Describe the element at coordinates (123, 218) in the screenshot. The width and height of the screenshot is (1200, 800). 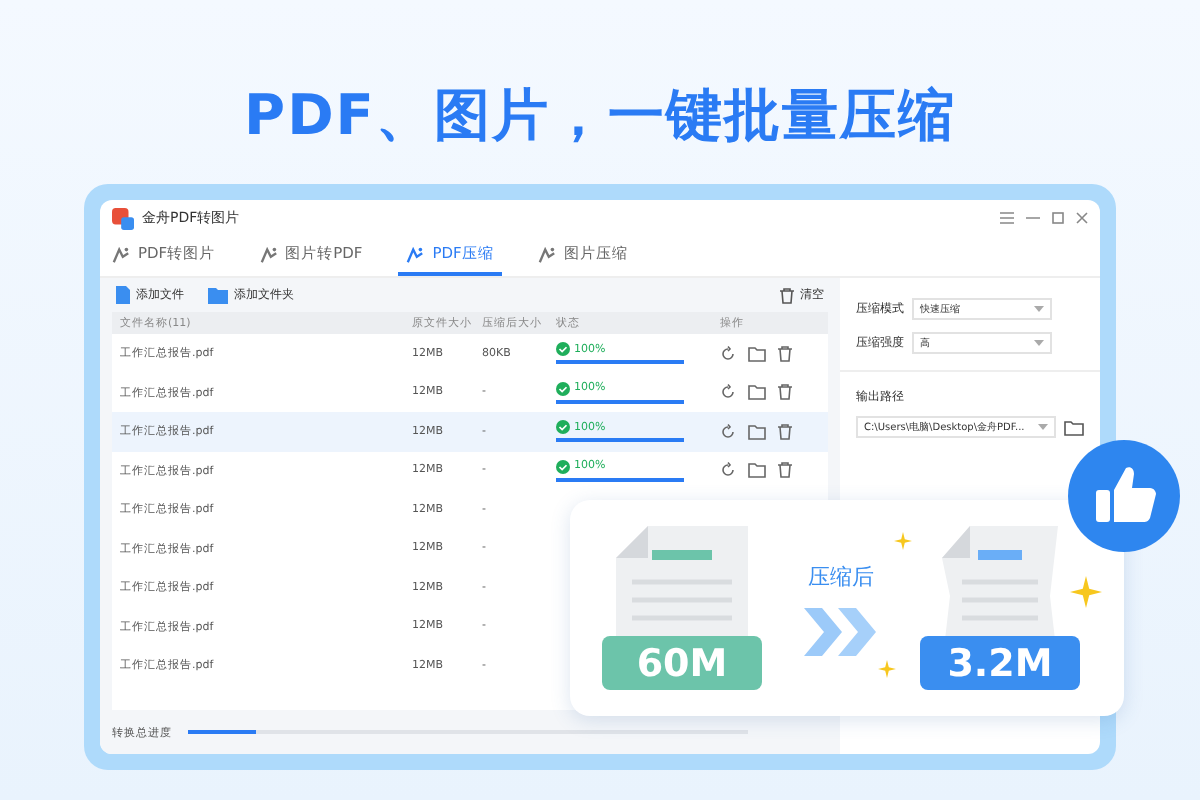
I see `app-logo-icon` at that location.